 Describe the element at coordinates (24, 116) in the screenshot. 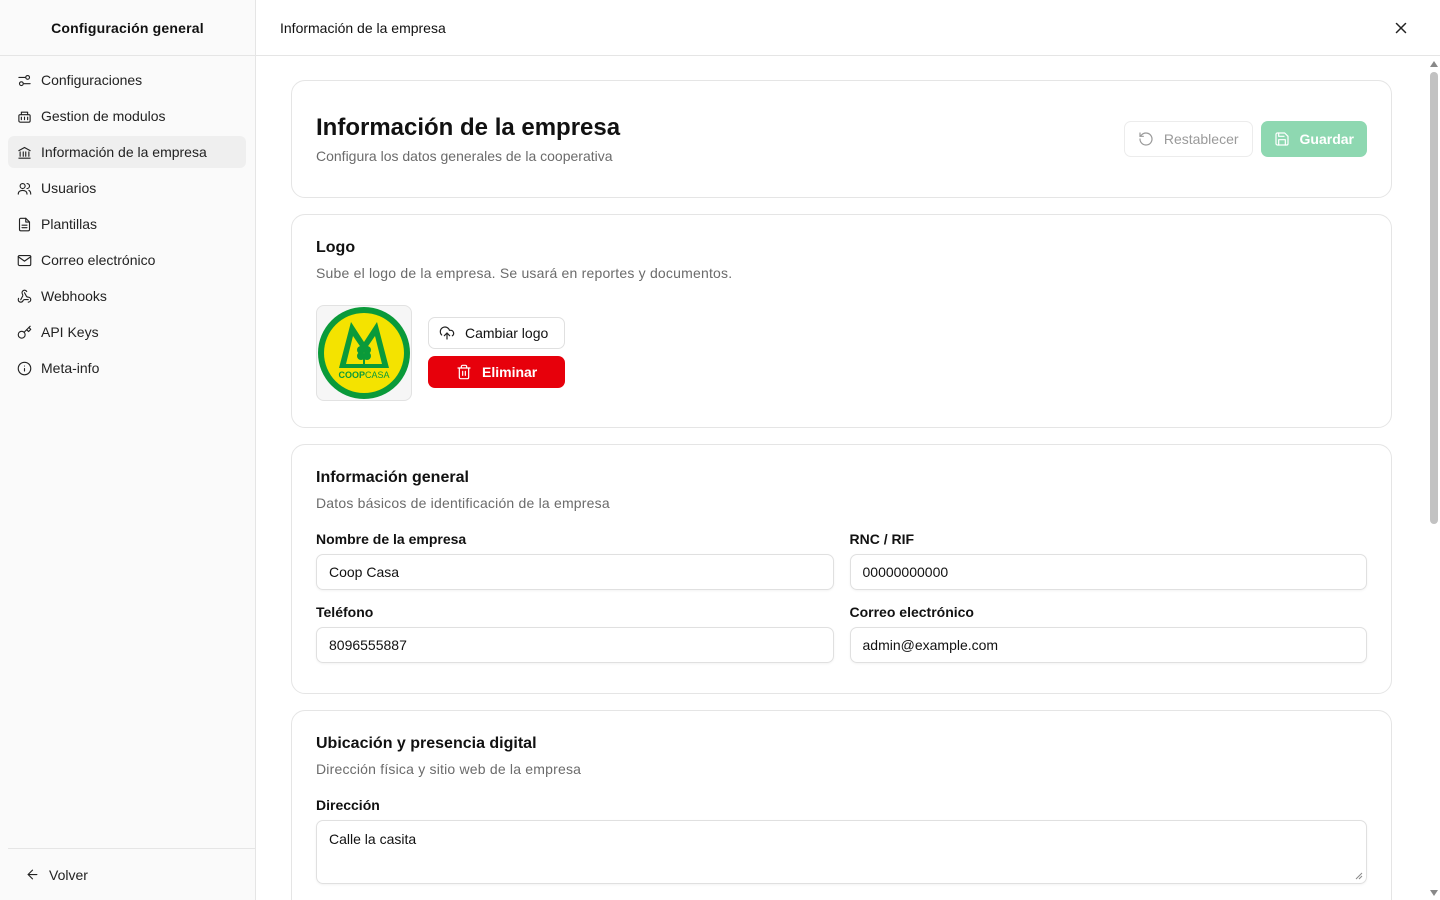

I see `modules-icon` at that location.